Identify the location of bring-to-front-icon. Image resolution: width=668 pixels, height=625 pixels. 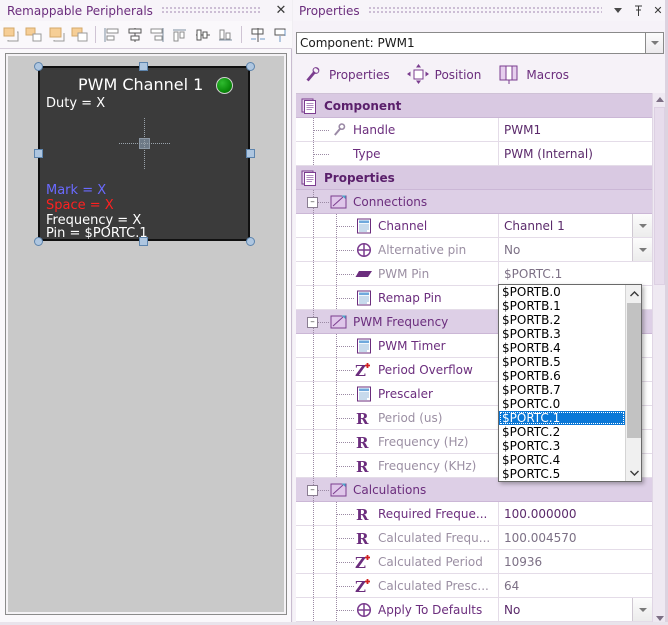
(11, 35).